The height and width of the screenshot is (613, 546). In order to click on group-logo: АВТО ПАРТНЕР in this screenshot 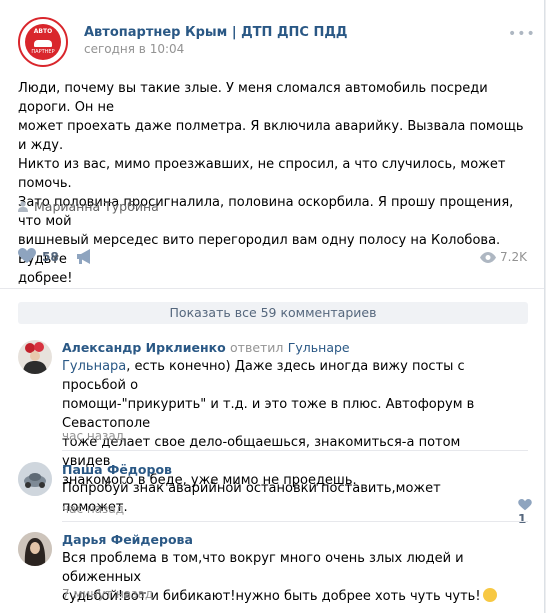, I will do `click(43, 42)`.